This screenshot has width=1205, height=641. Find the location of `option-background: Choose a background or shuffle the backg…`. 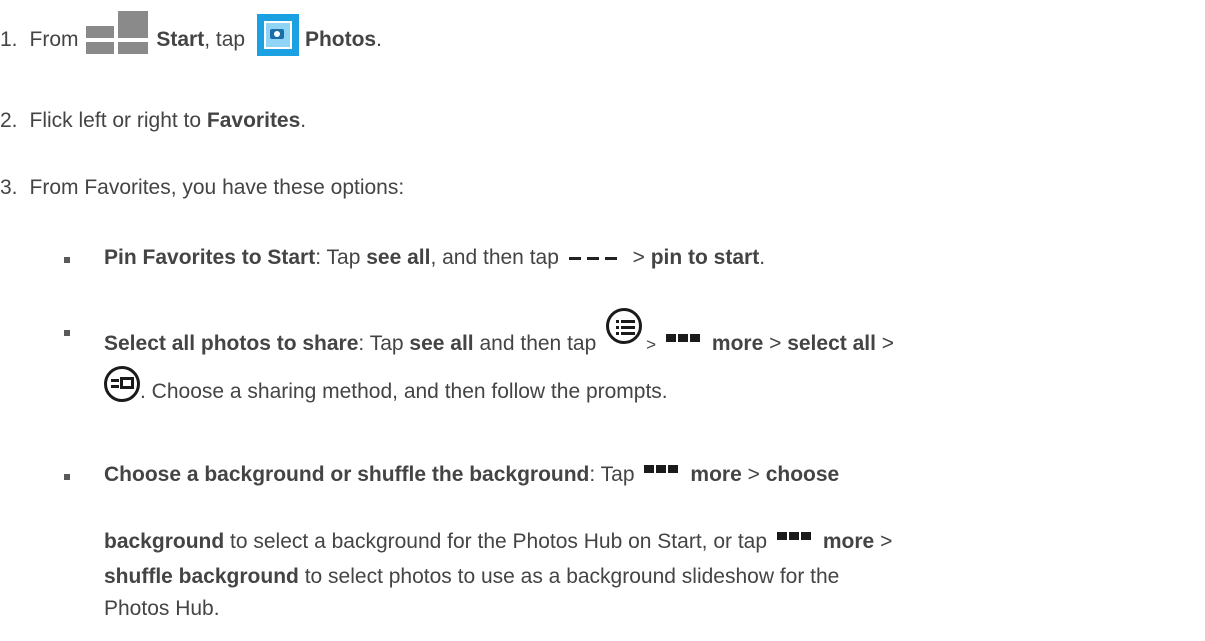

option-background: Choose a background or shuffle the backg… is located at coordinates (472, 474).